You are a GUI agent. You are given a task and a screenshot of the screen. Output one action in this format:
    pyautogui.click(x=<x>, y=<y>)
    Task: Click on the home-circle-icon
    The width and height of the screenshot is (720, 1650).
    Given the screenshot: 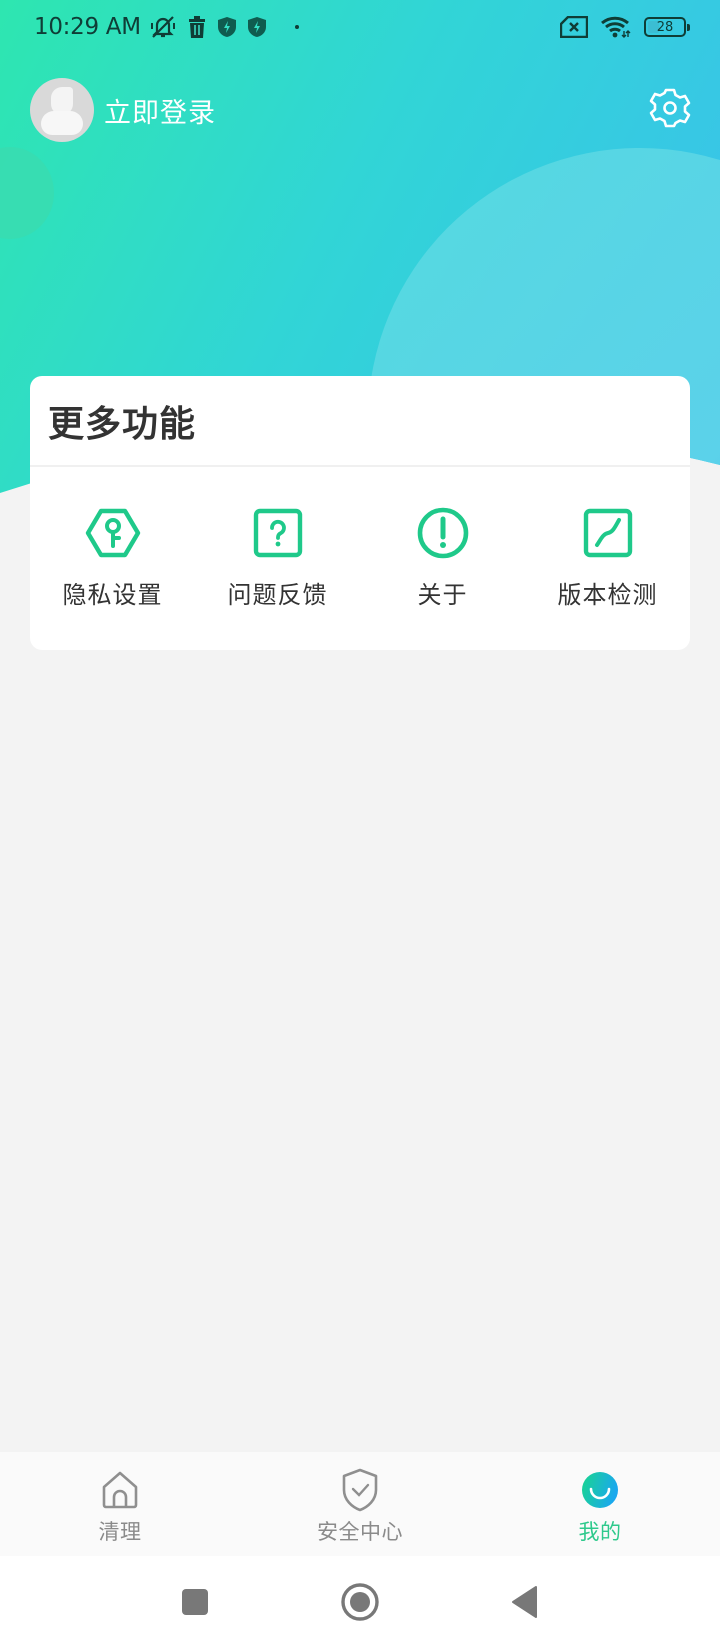 What is the action you would take?
    pyautogui.click(x=360, y=1604)
    